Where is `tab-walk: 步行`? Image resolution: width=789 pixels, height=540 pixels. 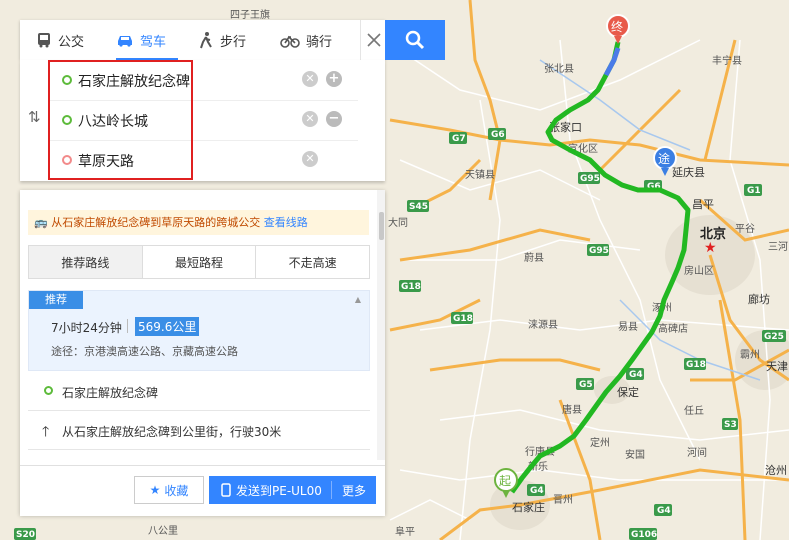 tab-walk: 步行 is located at coordinates (228, 40).